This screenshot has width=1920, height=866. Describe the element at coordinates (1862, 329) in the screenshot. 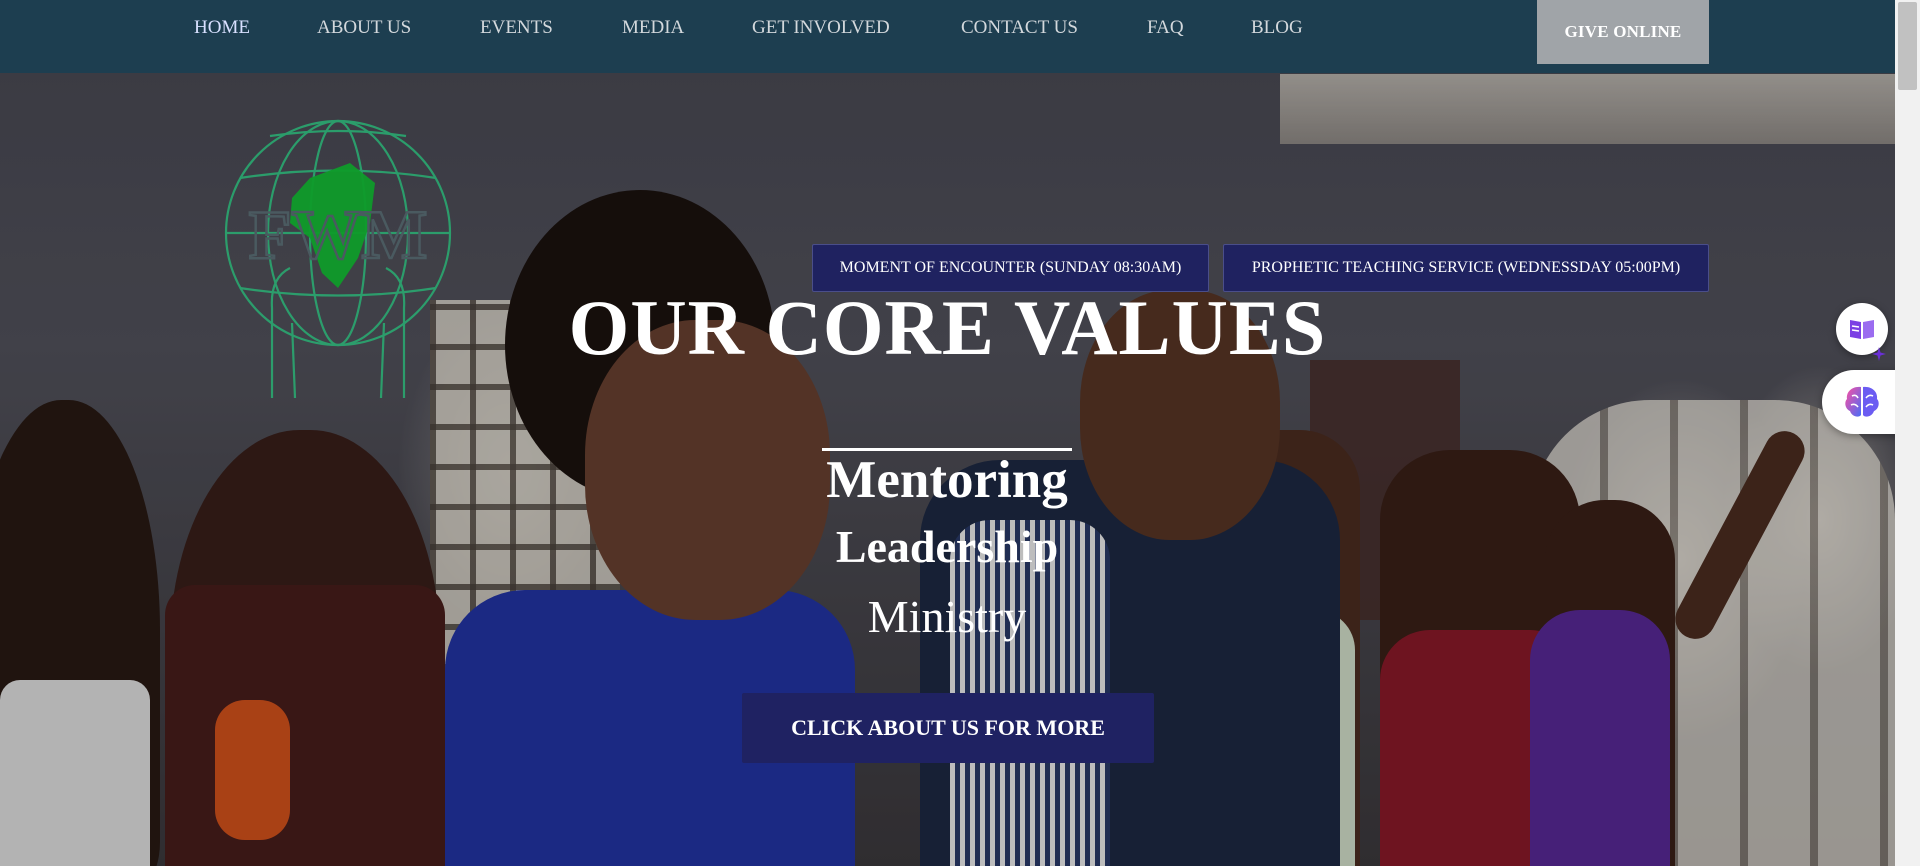

I see `book-icon` at that location.